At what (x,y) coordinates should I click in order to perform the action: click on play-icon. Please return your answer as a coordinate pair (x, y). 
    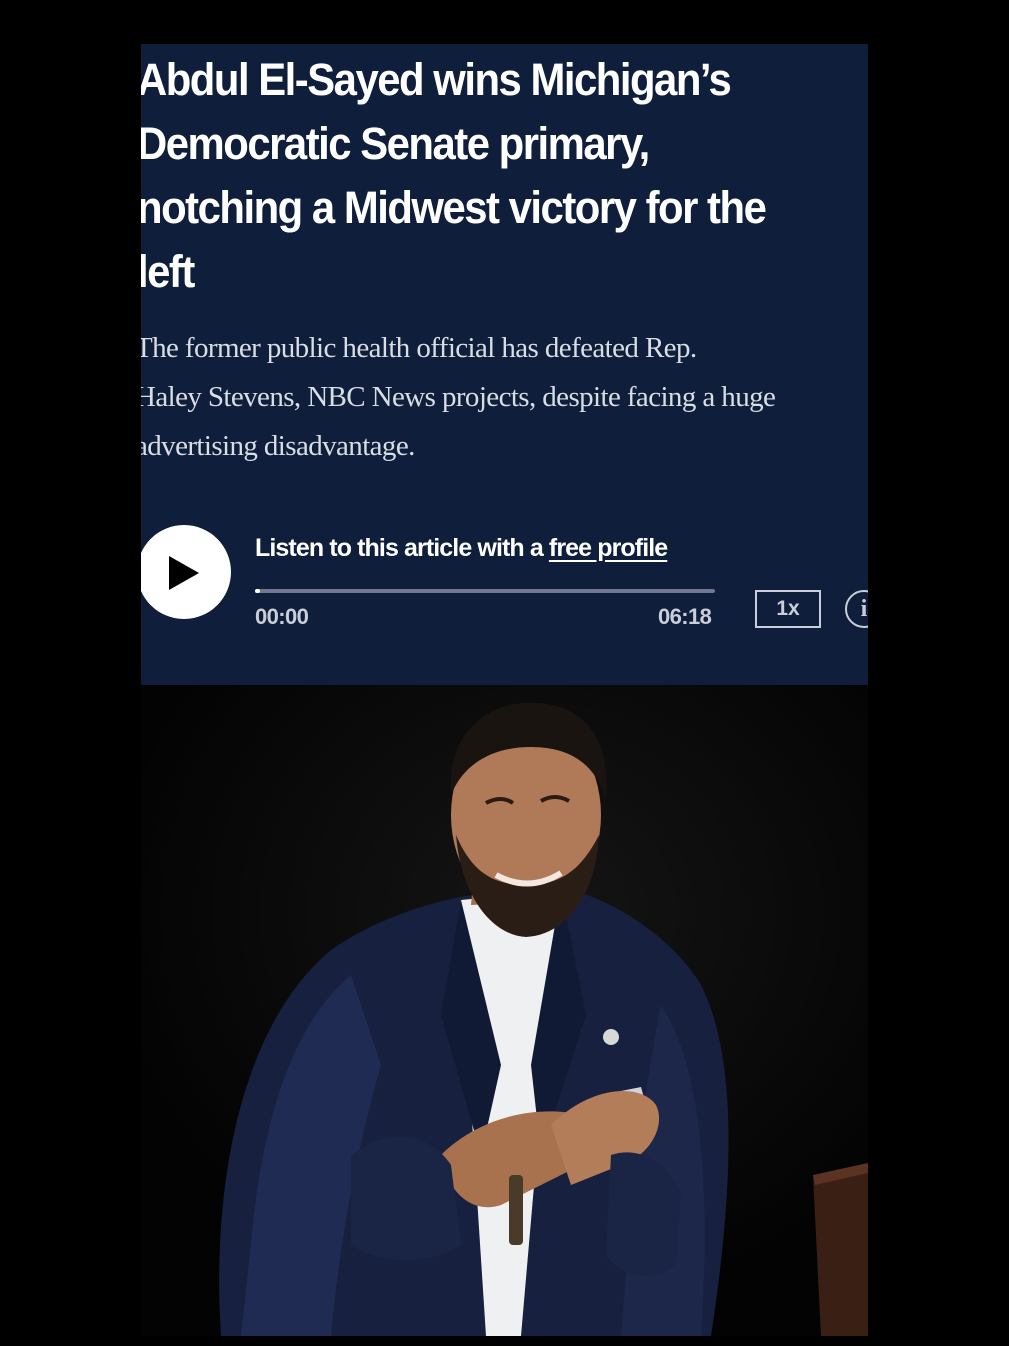
    Looking at the image, I should click on (184, 573).